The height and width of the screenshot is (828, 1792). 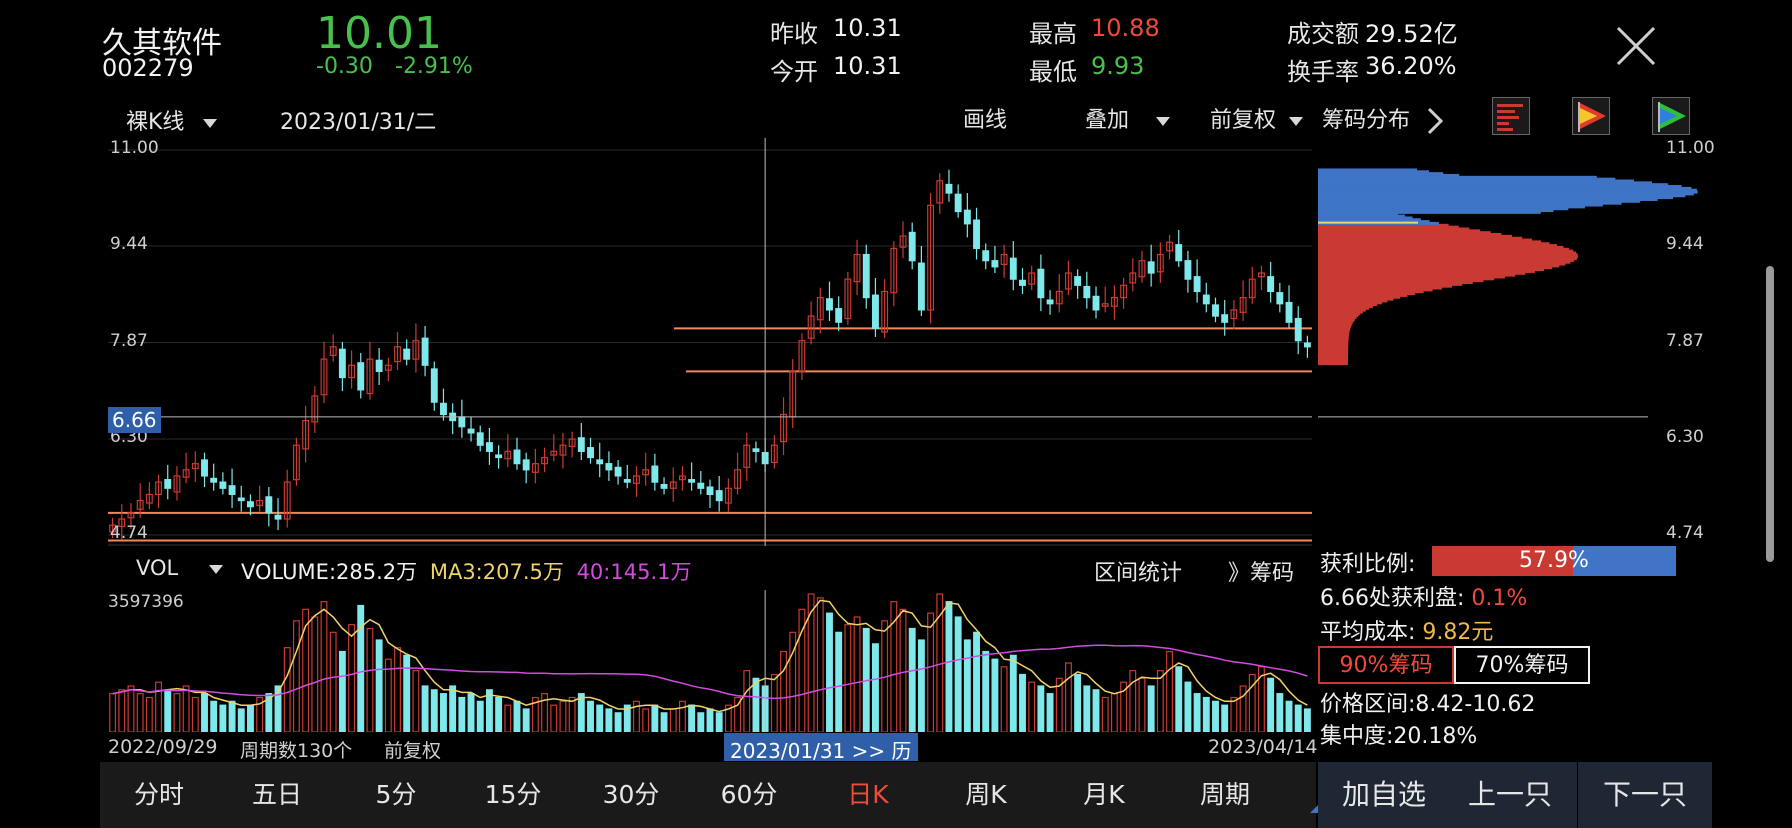 I want to click on indicator-label: VOL, so click(x=157, y=568).